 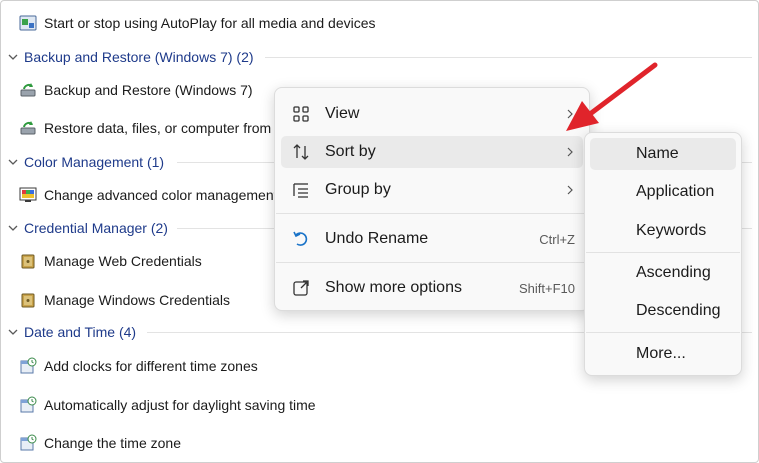 I want to click on menu-item-label: Show more options, so click(x=393, y=287).